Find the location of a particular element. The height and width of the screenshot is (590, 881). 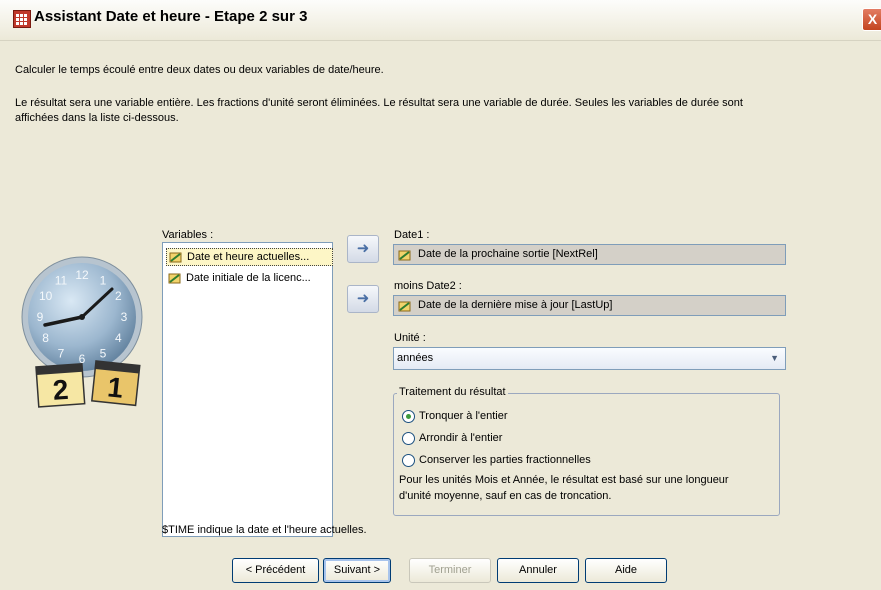

description-line-3: affichées dans la liste ci-dessous. is located at coordinates (97, 118).